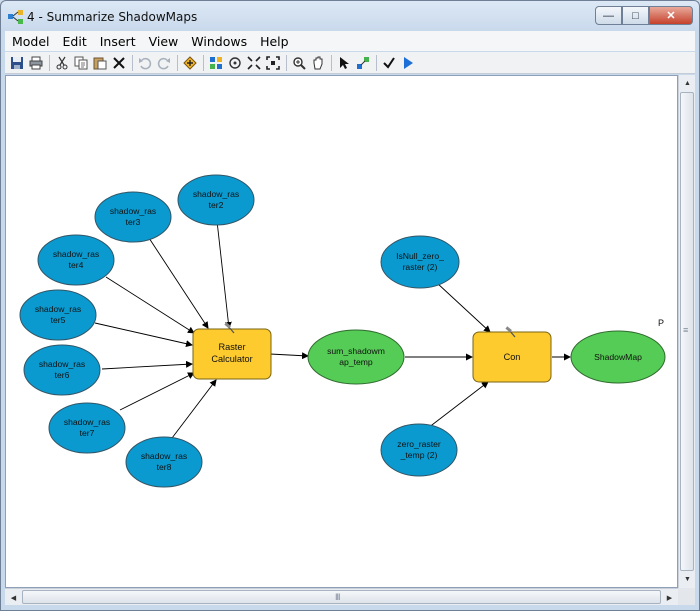 The image size is (700, 611). I want to click on input-node-shadow-raster7: shadow_ras ter7, so click(87, 428).